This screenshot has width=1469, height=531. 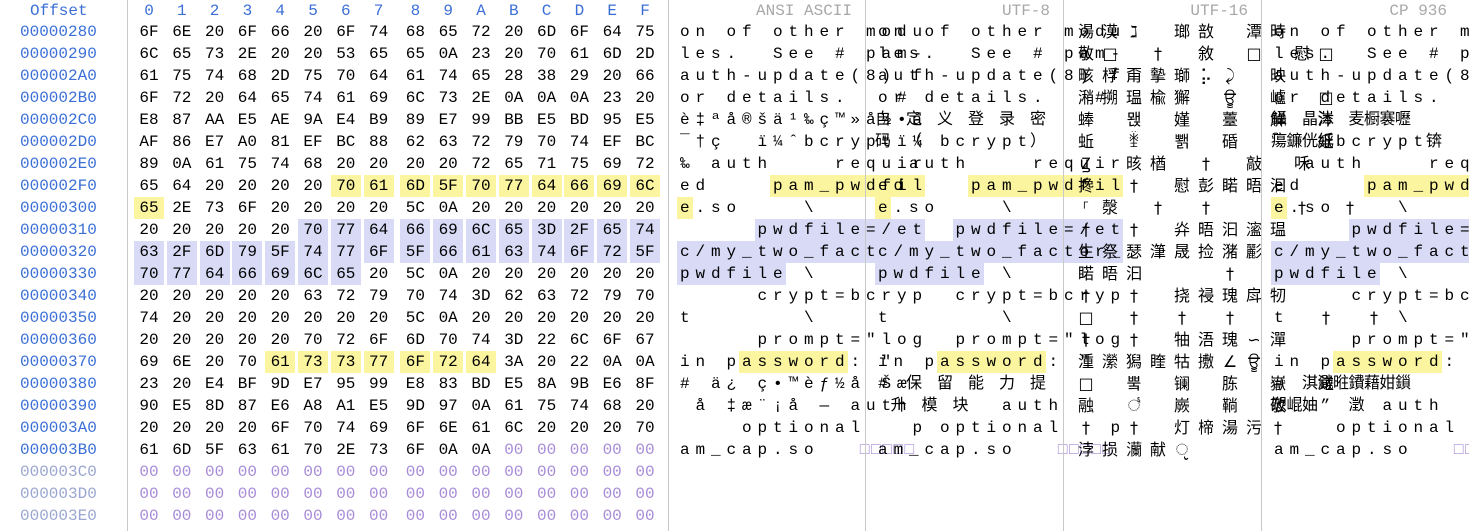 I want to click on hex-byte: 8F, so click(x=645, y=384).